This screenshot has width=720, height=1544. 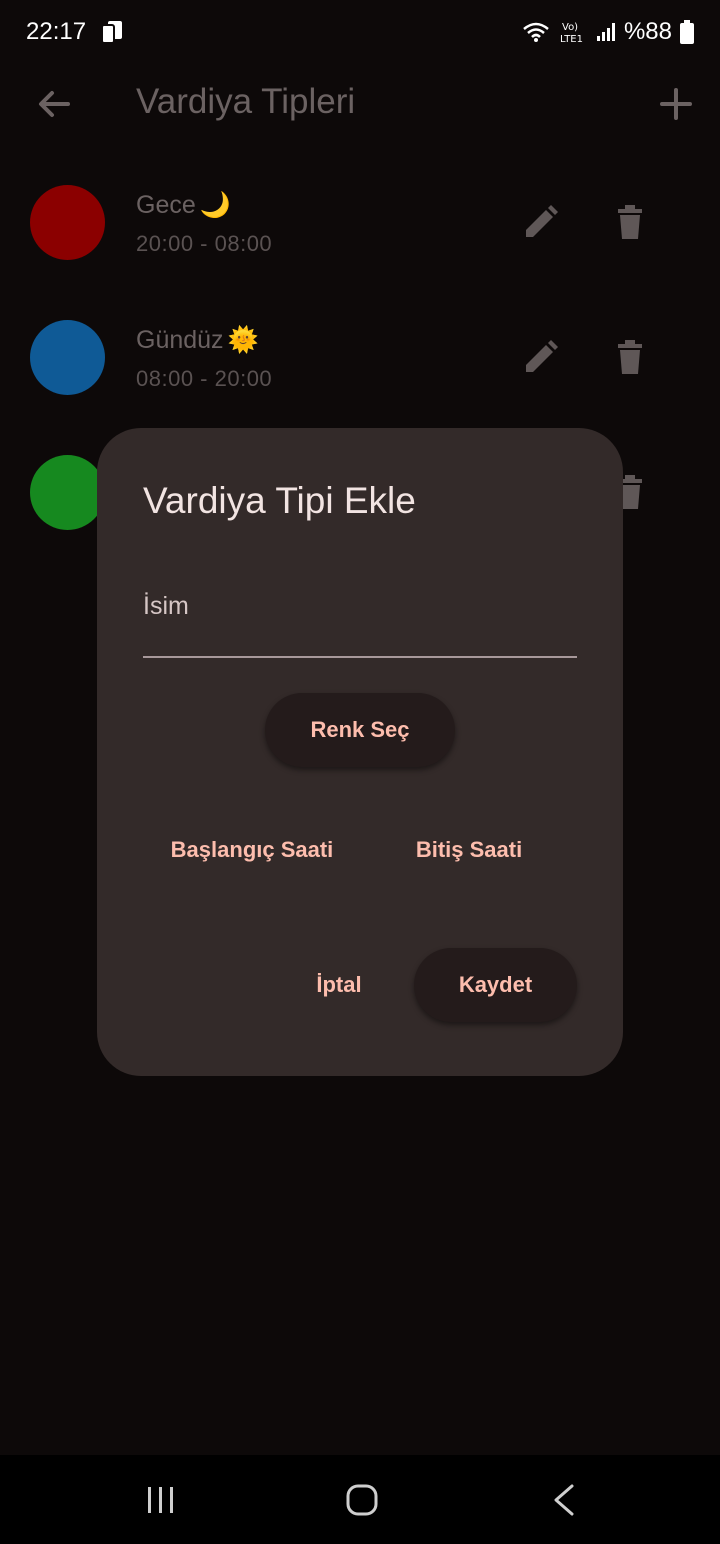 What do you see at coordinates (197, 340) in the screenshot?
I see `shift-name: Gündüz 🌞` at bounding box center [197, 340].